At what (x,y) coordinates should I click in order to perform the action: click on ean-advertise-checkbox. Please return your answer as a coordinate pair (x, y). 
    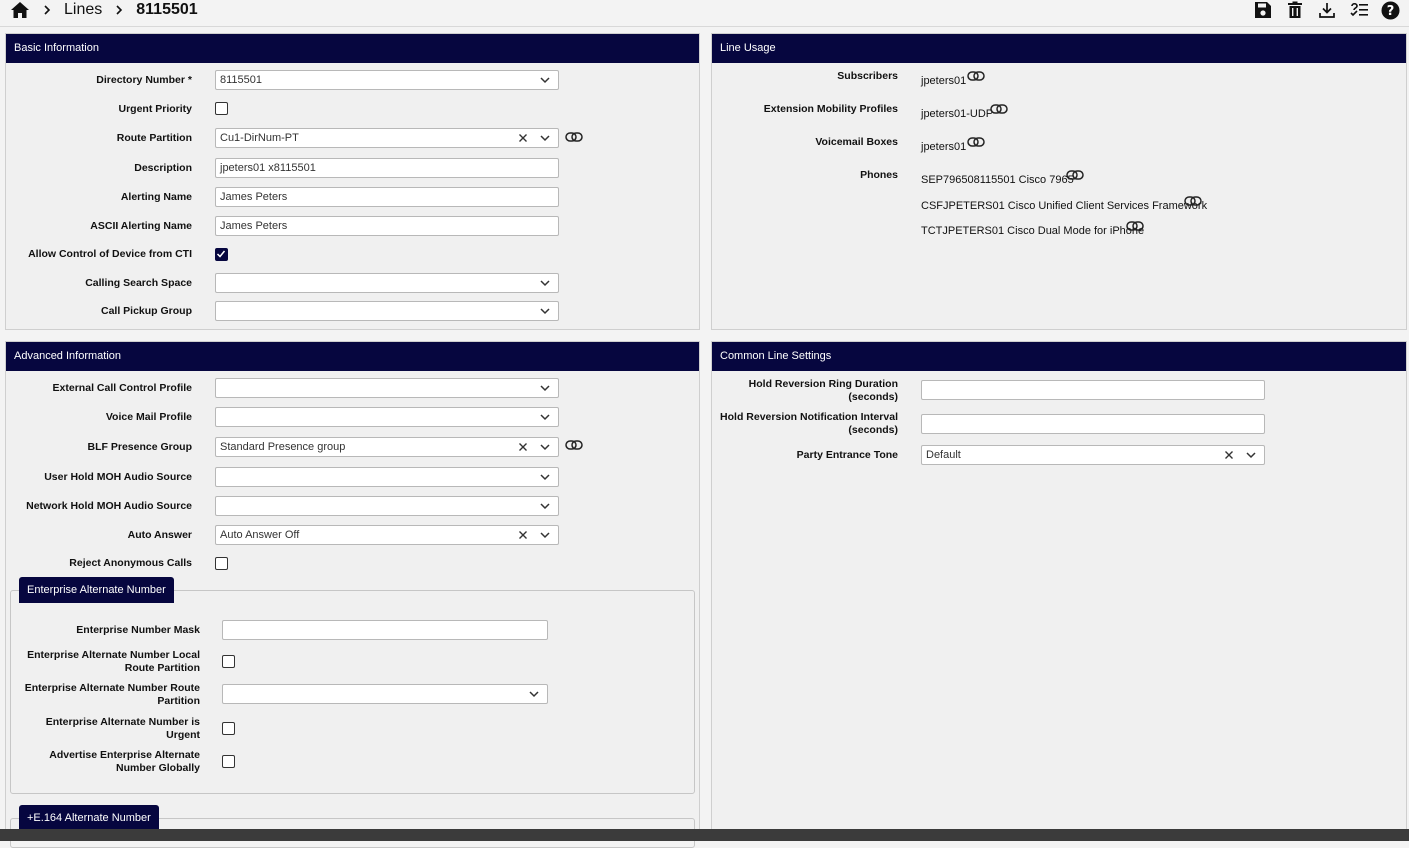
    Looking at the image, I should click on (228, 761).